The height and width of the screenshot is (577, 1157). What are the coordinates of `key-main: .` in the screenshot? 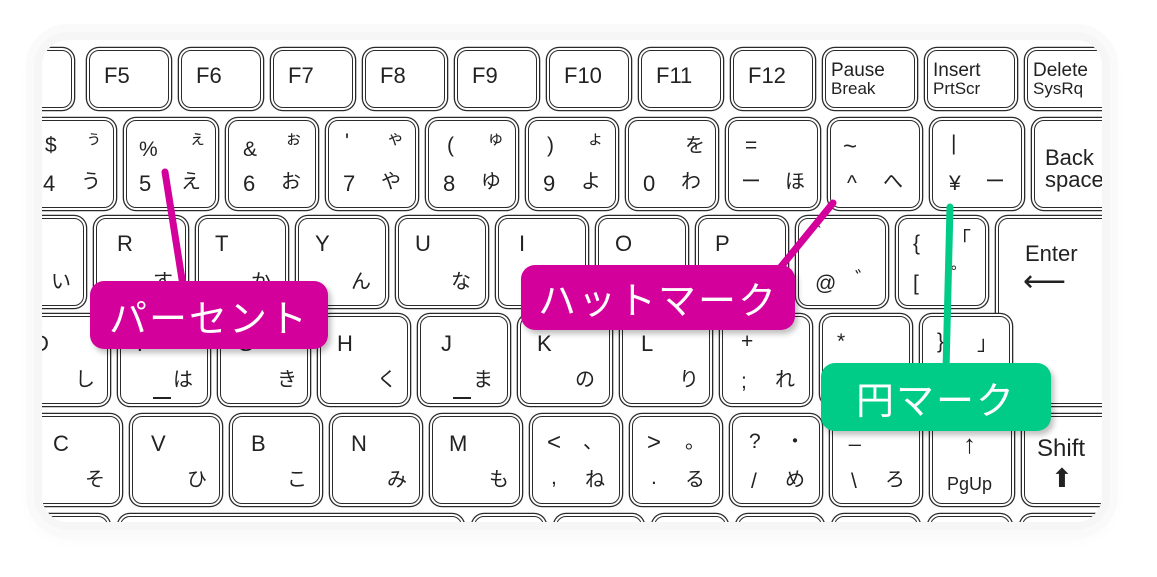 It's located at (654, 477).